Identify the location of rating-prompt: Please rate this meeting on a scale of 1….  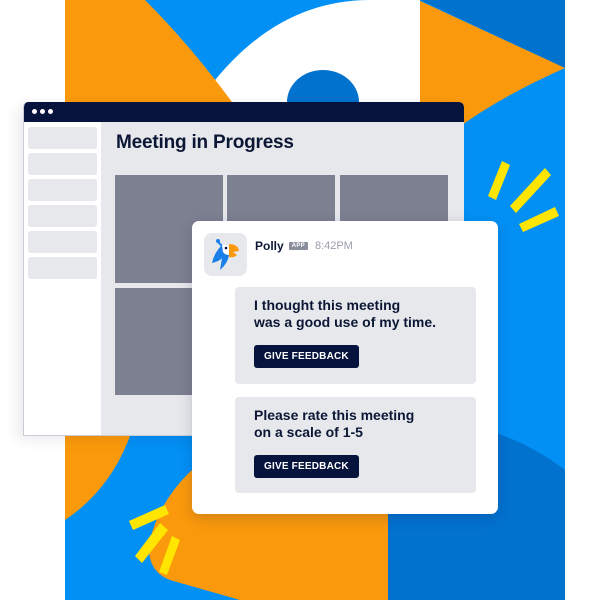
(355, 445).